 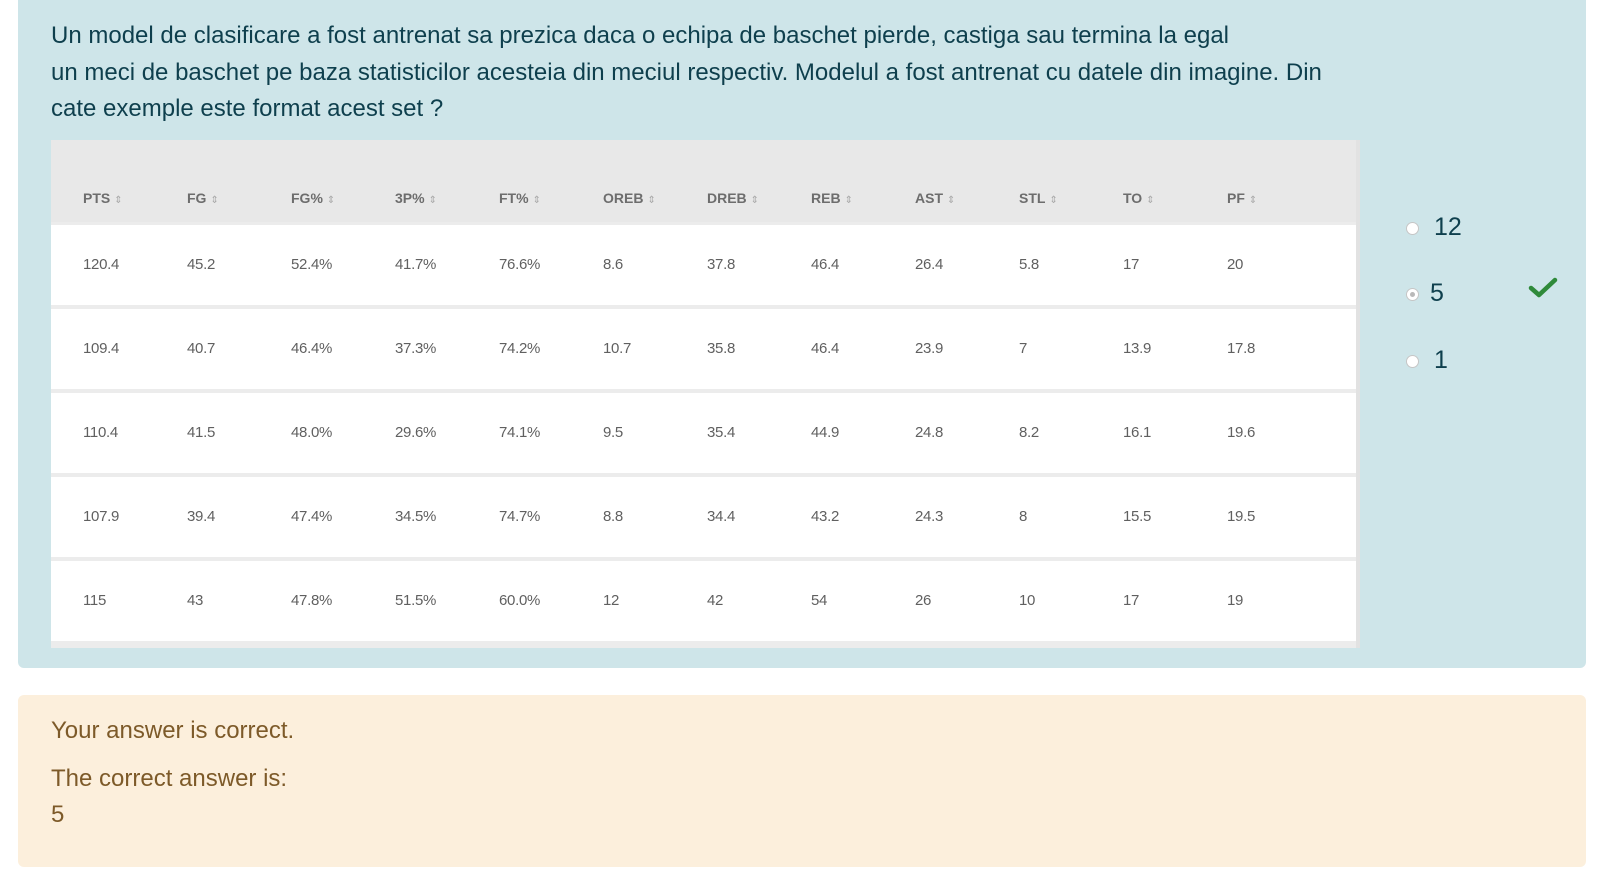 I want to click on column-header-dreb: DREB ⇕, so click(x=733, y=198).